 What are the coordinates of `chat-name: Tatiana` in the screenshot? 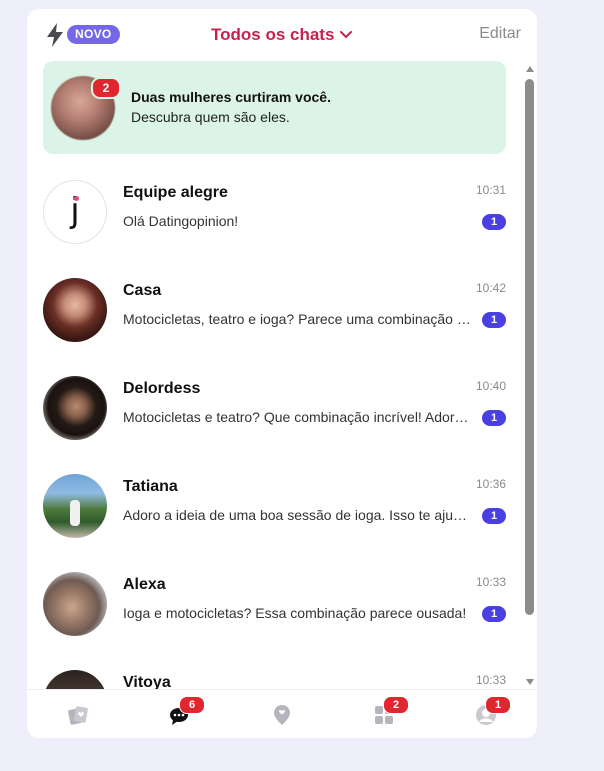 It's located at (150, 486).